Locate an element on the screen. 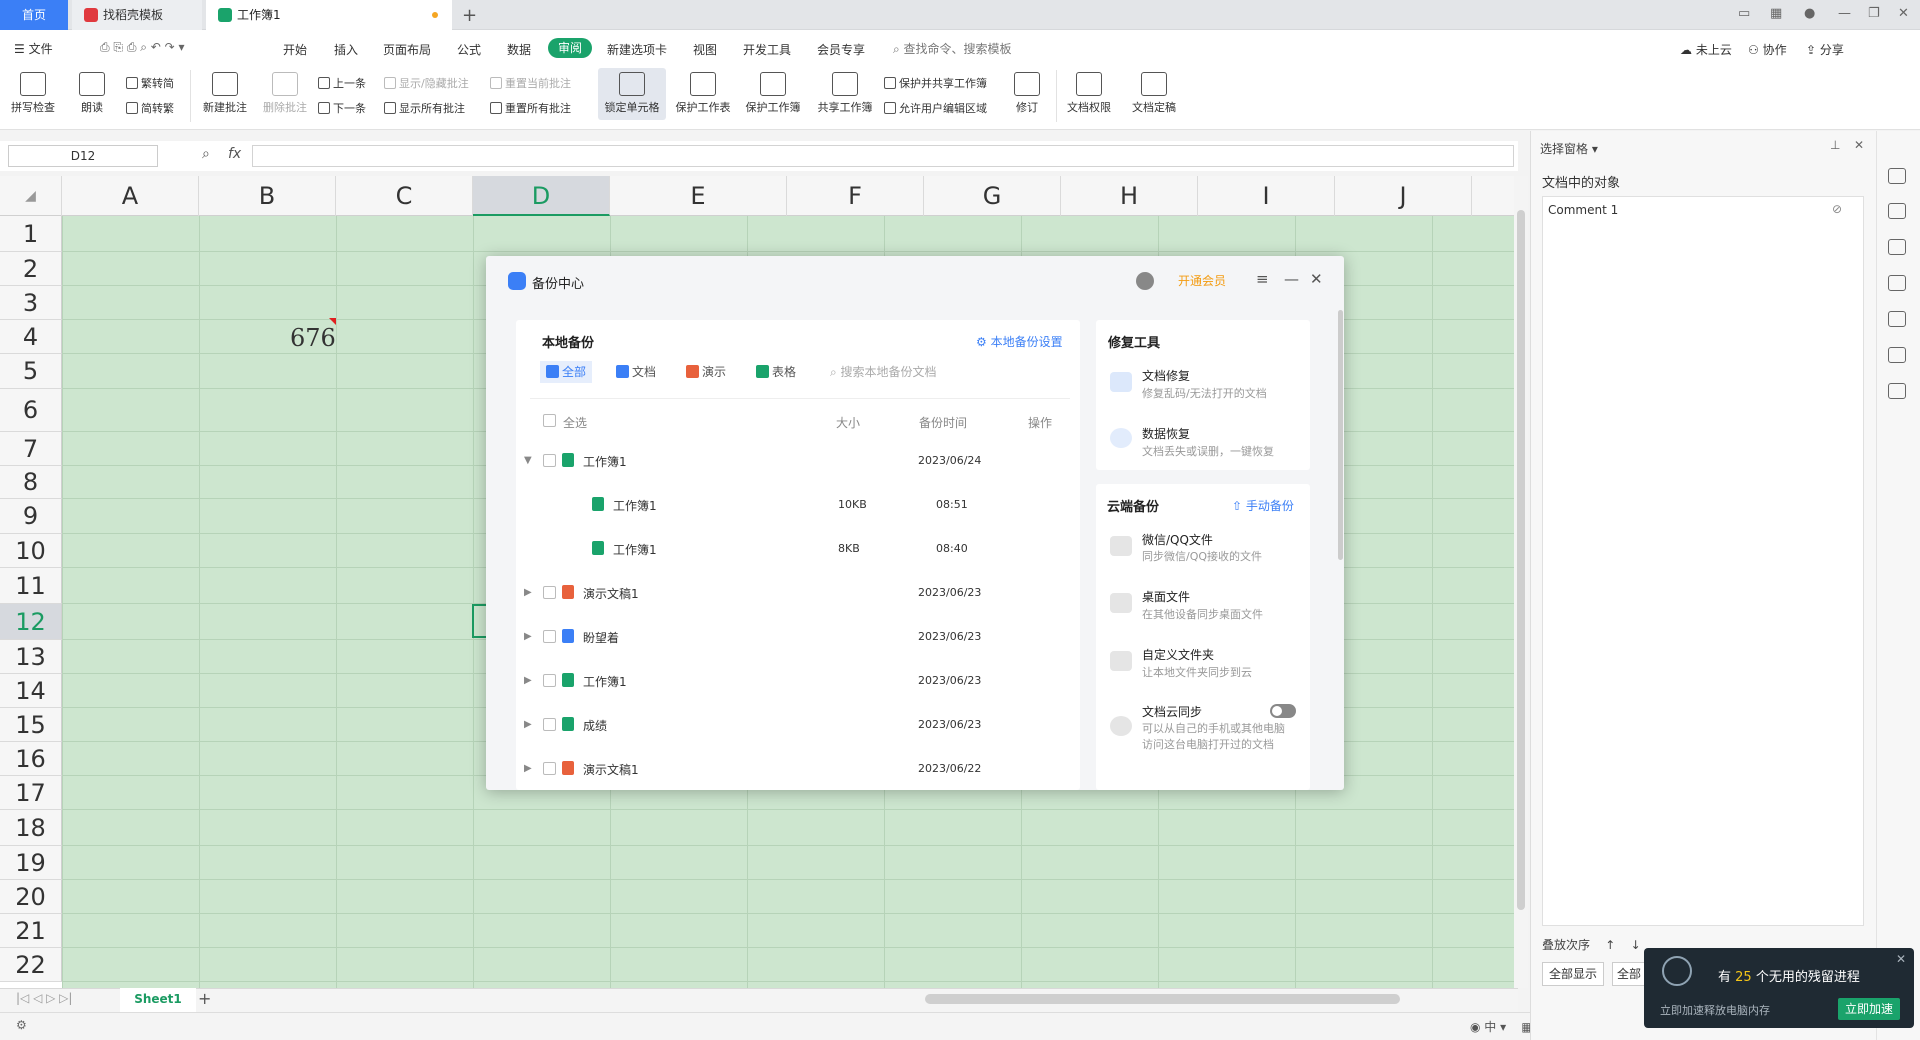  show-all-button: 全部显示 is located at coordinates (1573, 974).